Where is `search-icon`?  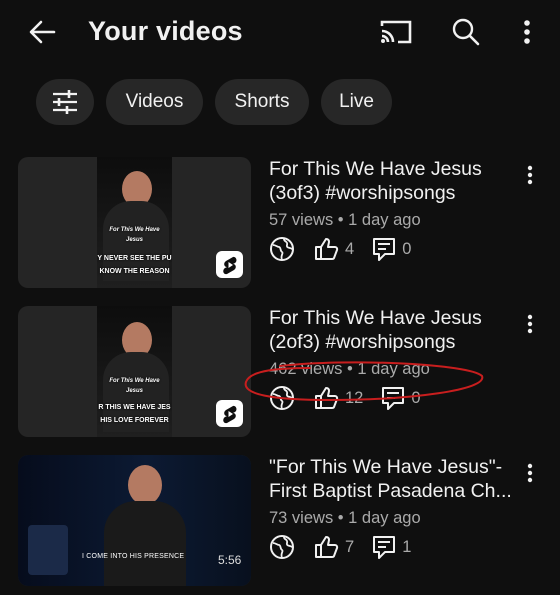 search-icon is located at coordinates (466, 32).